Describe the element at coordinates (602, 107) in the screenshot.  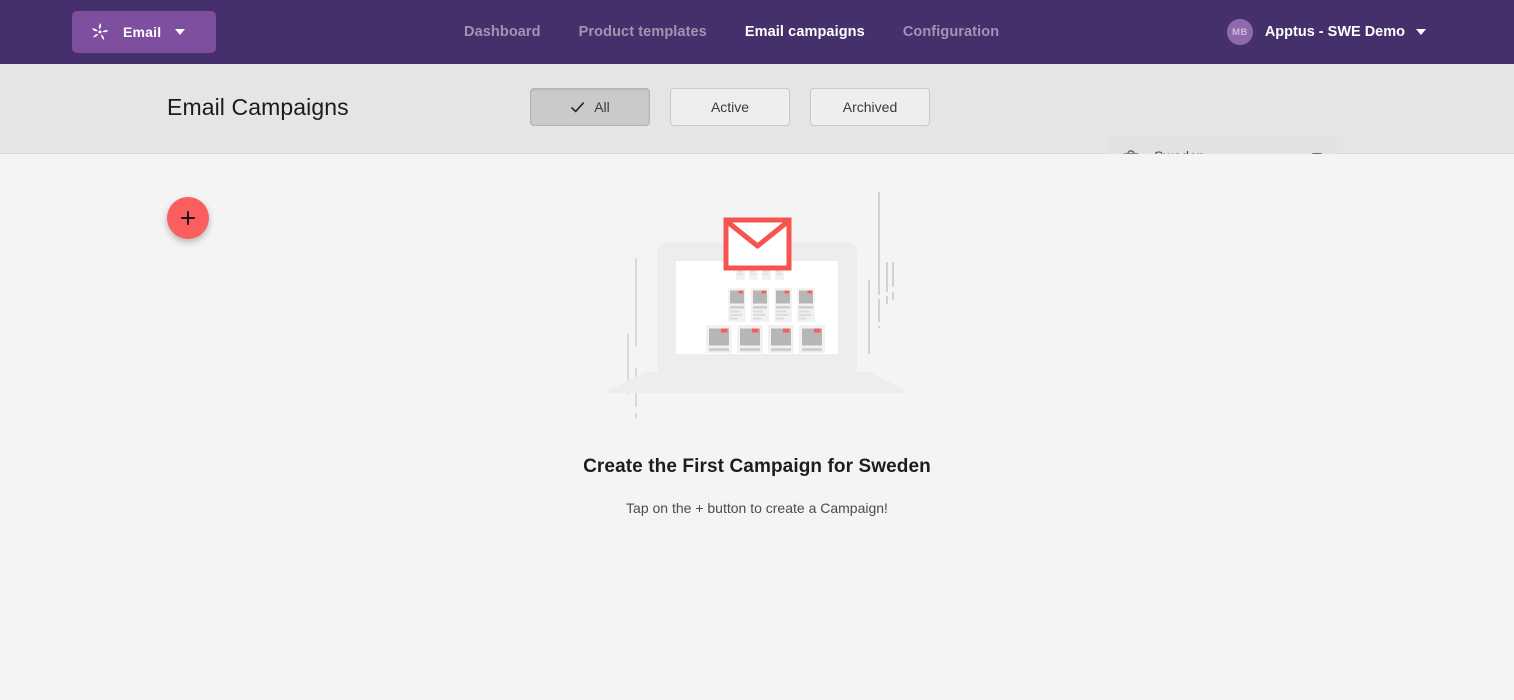
I see `filter-tab-all-label: All` at that location.